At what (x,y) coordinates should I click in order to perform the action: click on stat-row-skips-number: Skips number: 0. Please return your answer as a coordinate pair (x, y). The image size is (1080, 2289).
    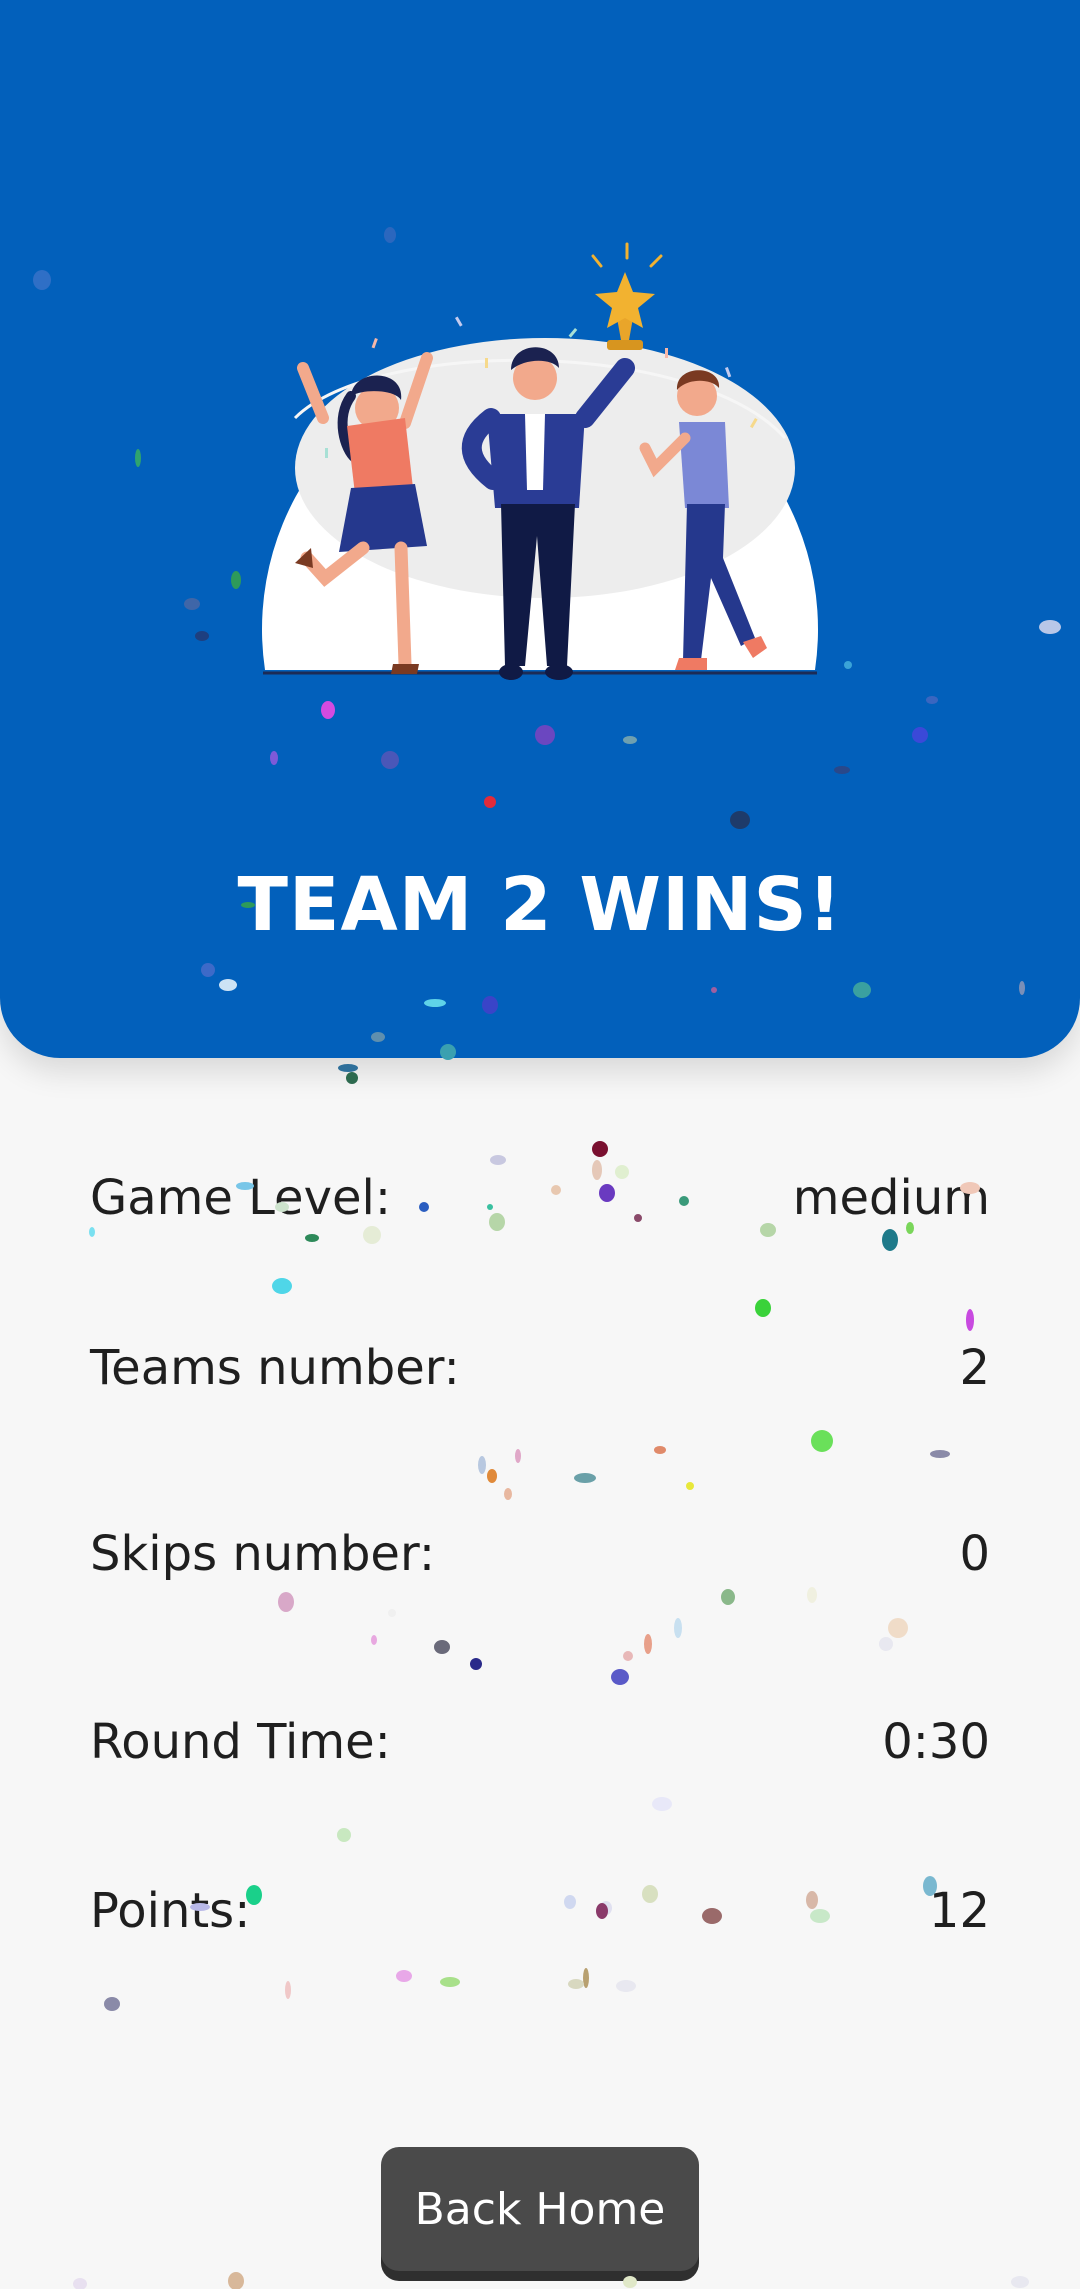
    Looking at the image, I should click on (540, 1554).